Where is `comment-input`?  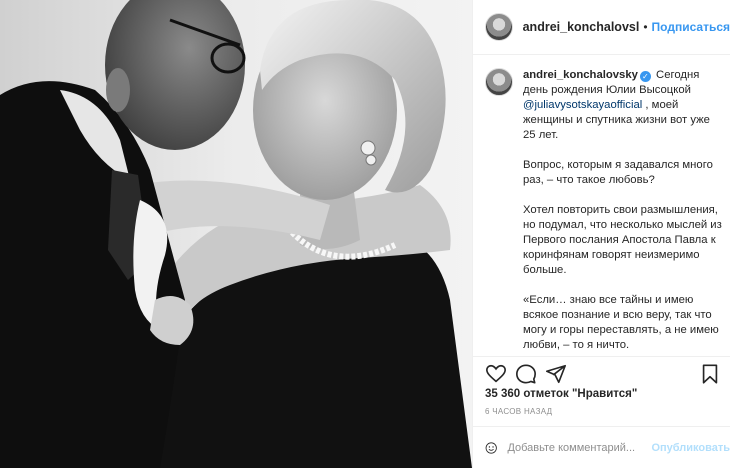 comment-input is located at coordinates (578, 448).